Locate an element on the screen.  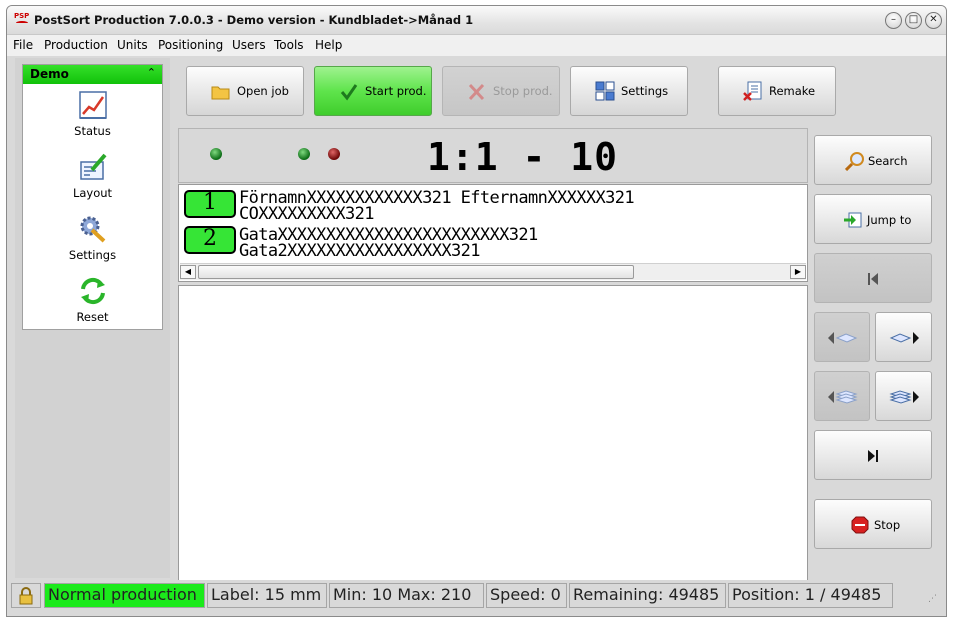
position-display: 1:1 - 10 is located at coordinates (493, 155).